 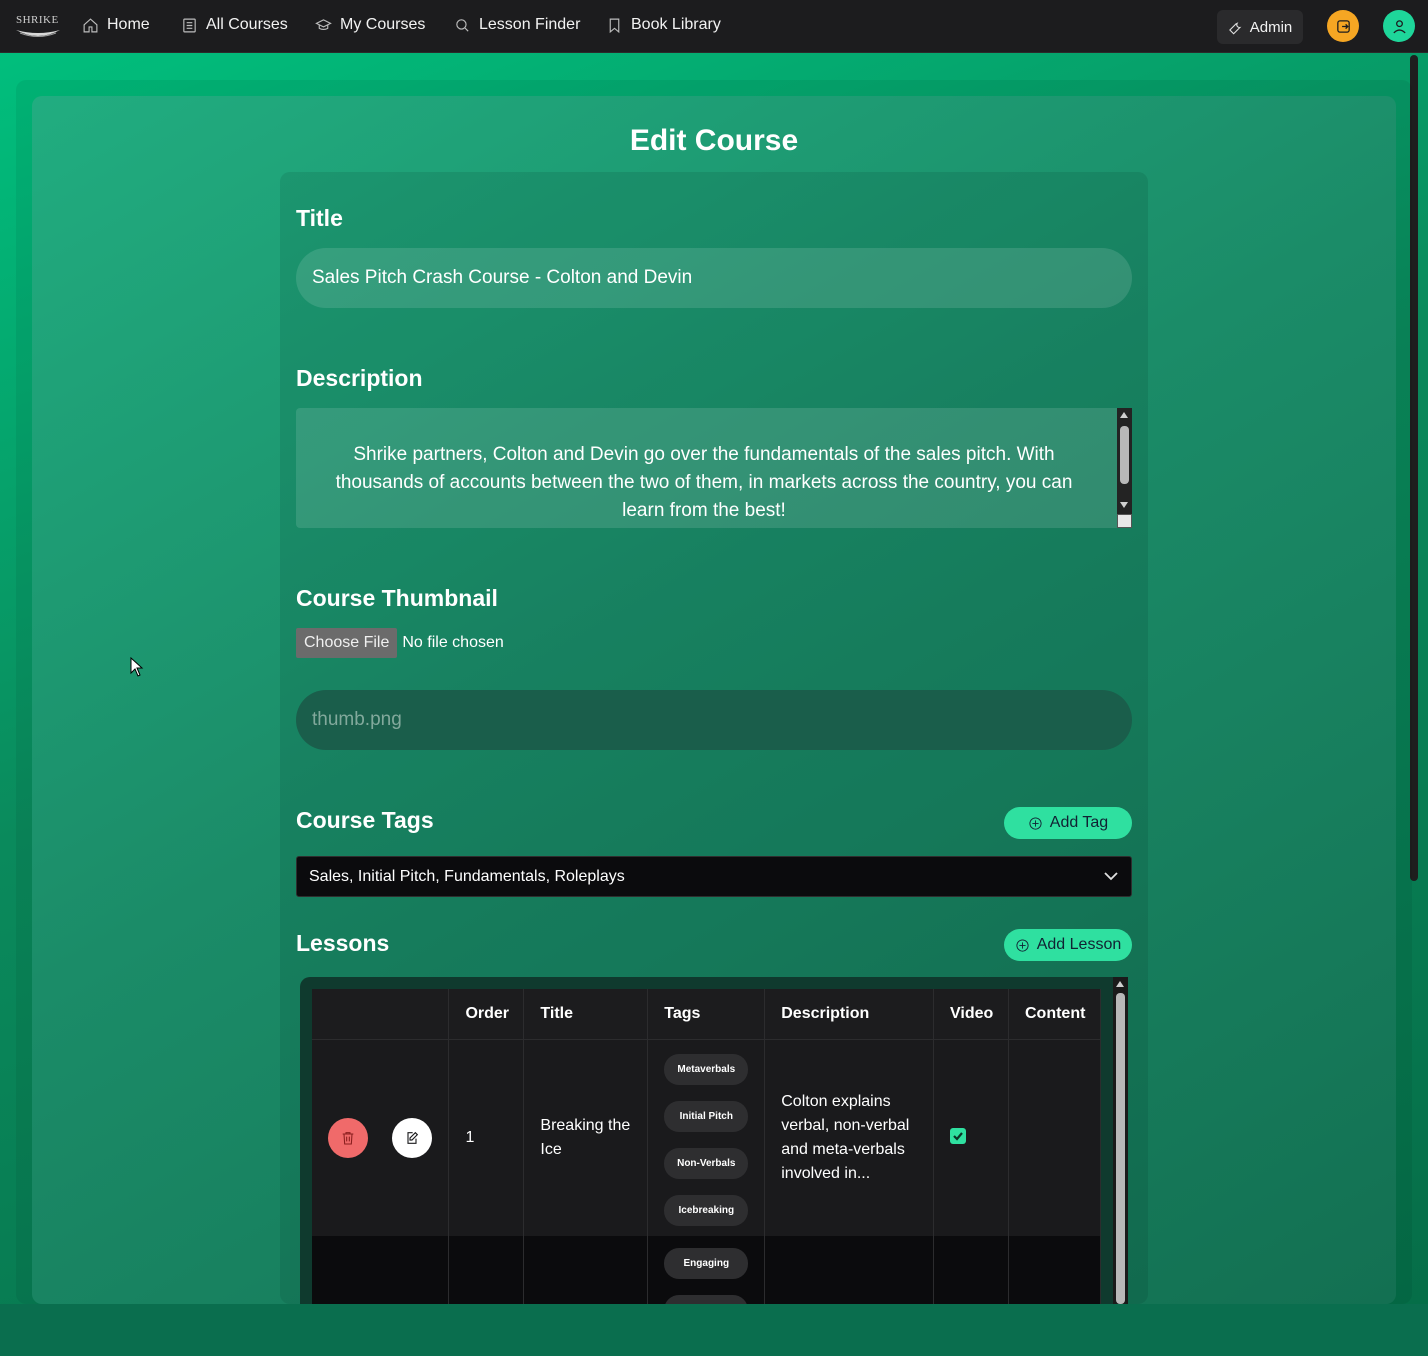 What do you see at coordinates (359, 378) in the screenshot?
I see `description-label: Description` at bounding box center [359, 378].